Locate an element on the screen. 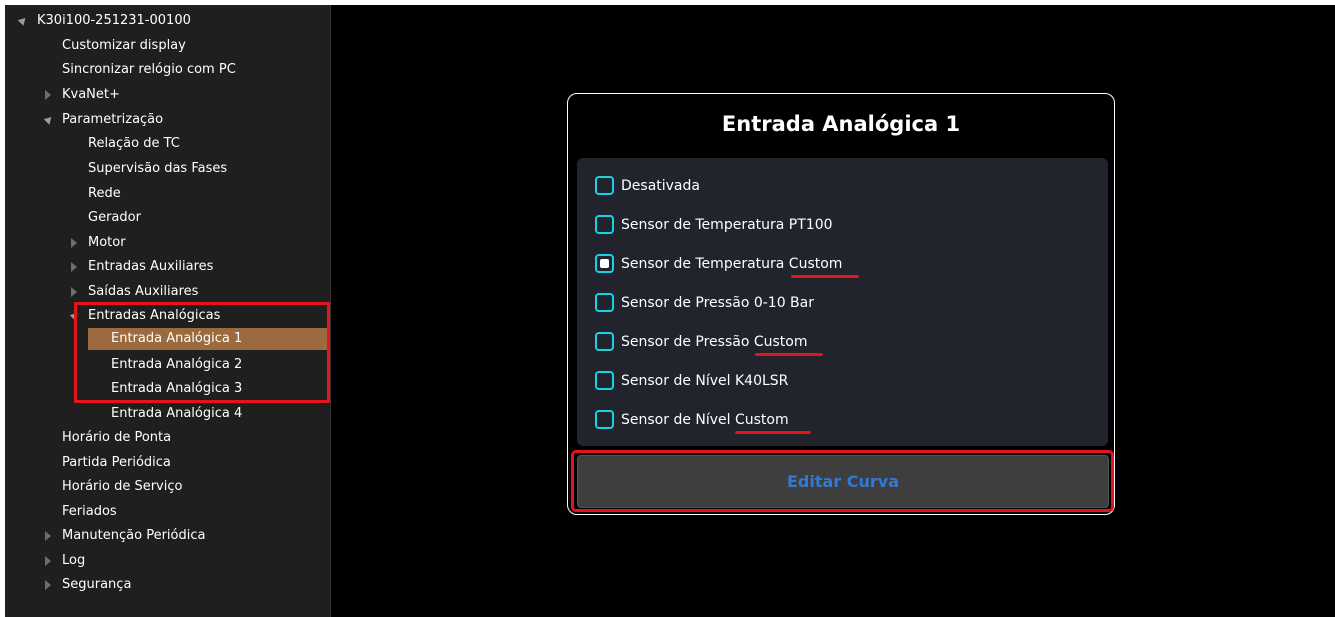 The width and height of the screenshot is (1335, 617). option-label: Sensor de Temperatura Custom is located at coordinates (732, 264).